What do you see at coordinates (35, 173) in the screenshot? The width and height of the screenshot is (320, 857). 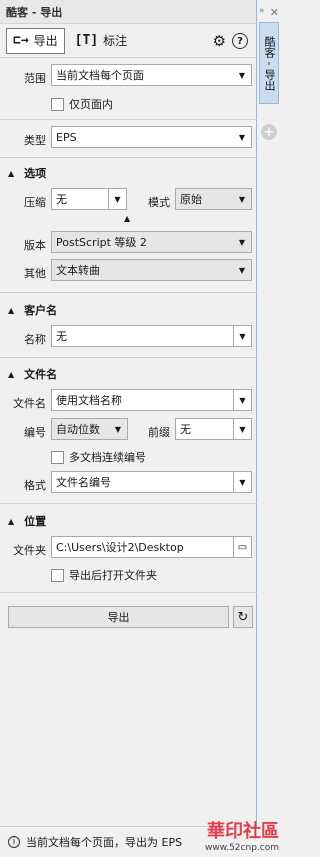 I see `options-header: 选项` at bounding box center [35, 173].